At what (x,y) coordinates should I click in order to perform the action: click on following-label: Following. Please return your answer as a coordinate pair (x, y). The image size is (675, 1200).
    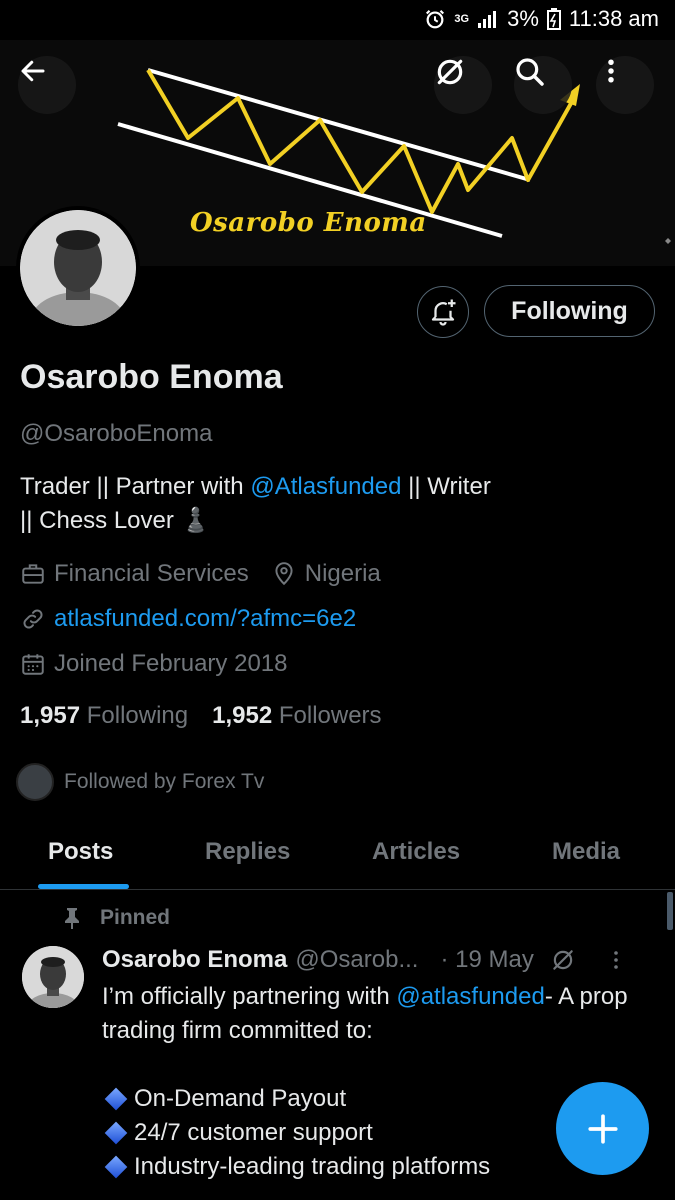
    Looking at the image, I should click on (137, 715).